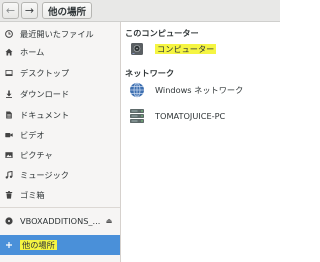 The image size is (320, 262). What do you see at coordinates (137, 116) in the screenshot?
I see `server-icon` at bounding box center [137, 116].